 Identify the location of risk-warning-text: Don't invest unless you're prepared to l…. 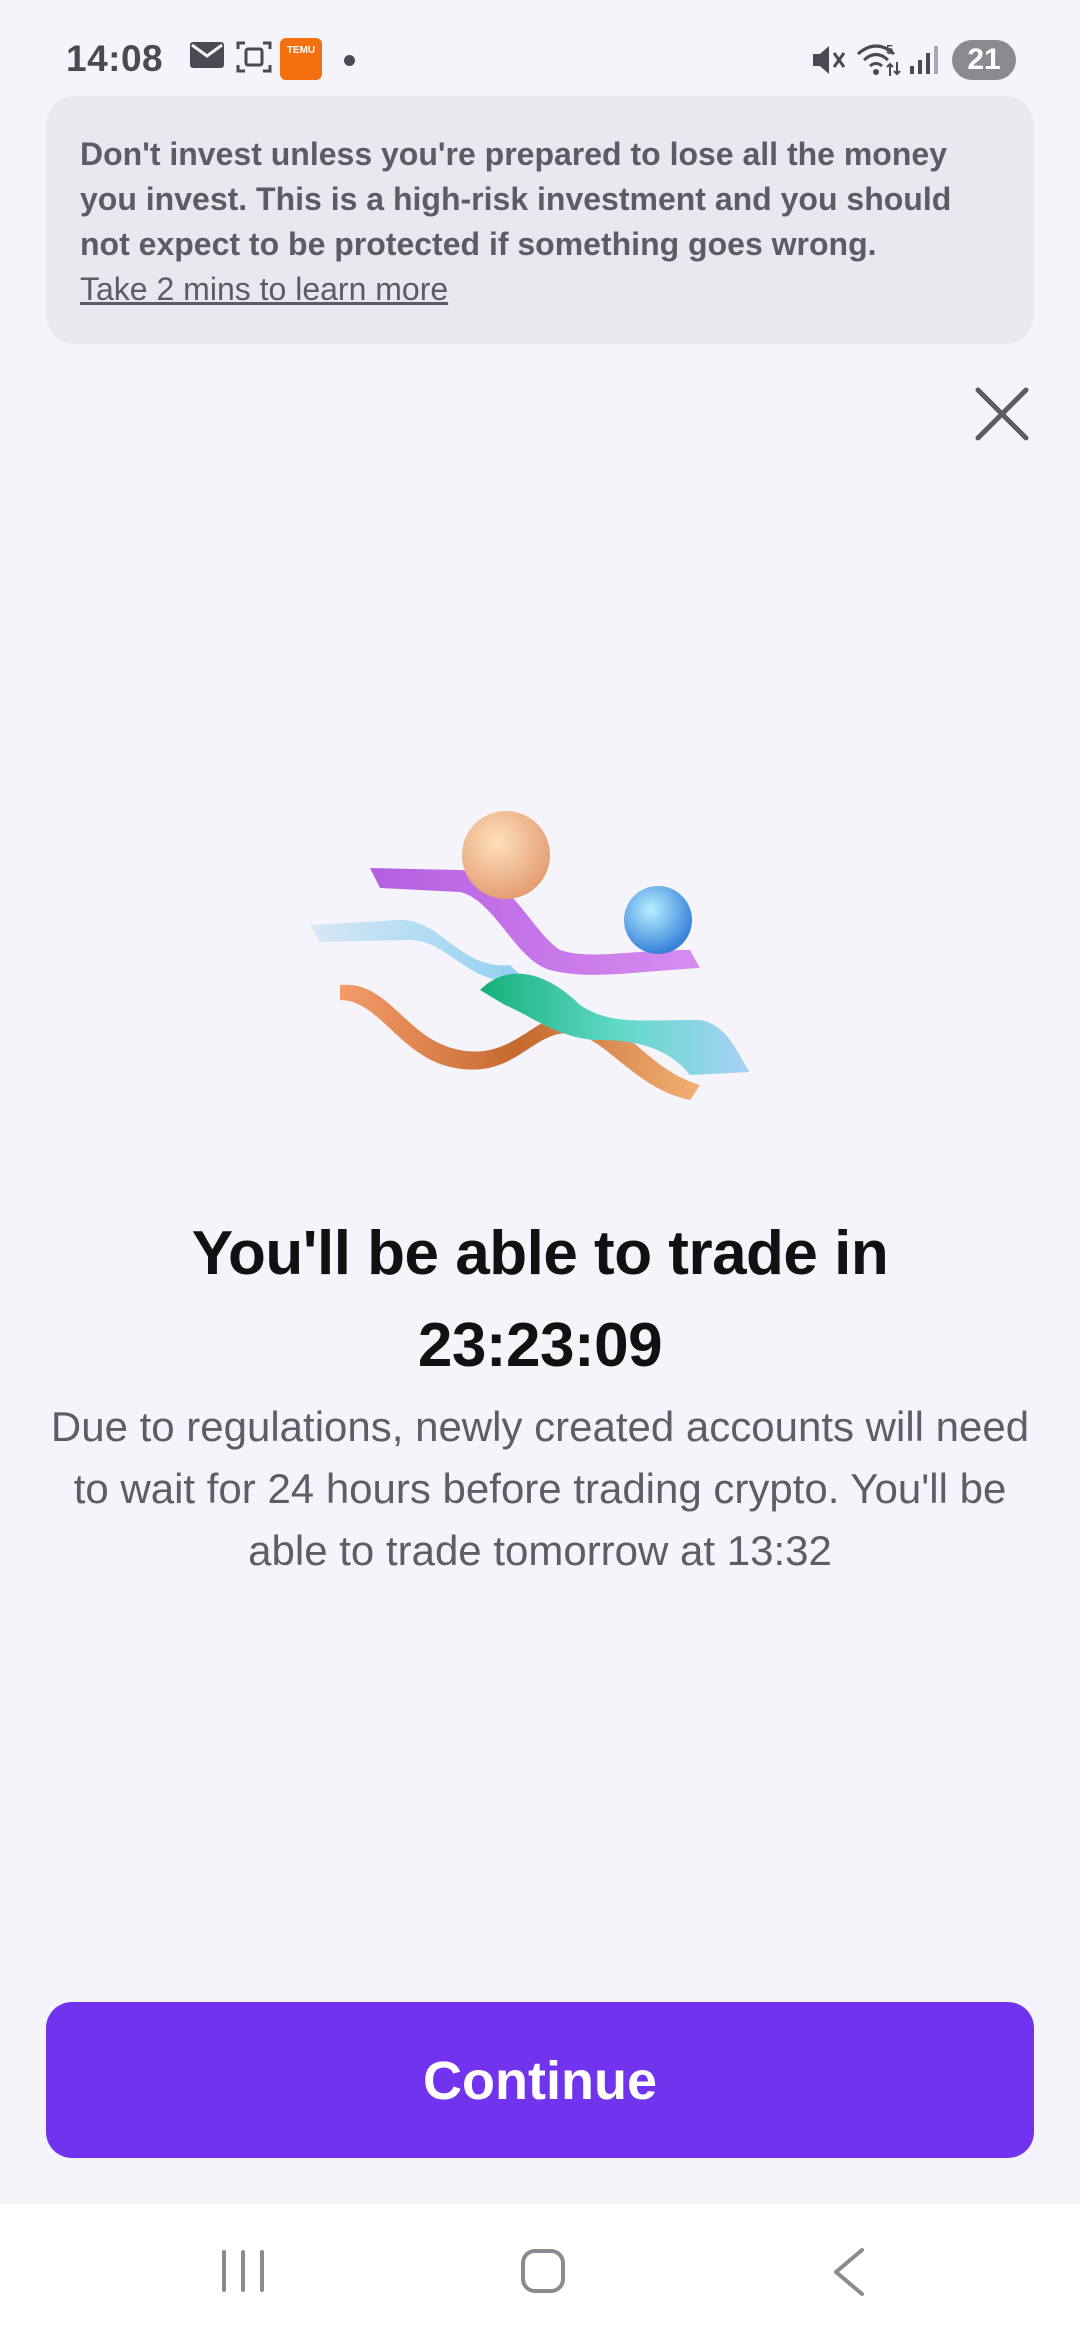
(516, 199).